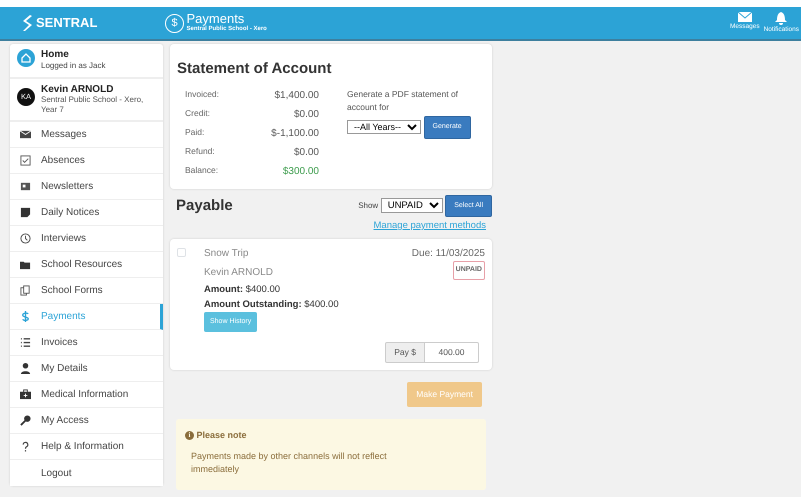 The height and width of the screenshot is (497, 801). I want to click on pdf-instructions: Generate a PDF statement of account for, so click(403, 101).